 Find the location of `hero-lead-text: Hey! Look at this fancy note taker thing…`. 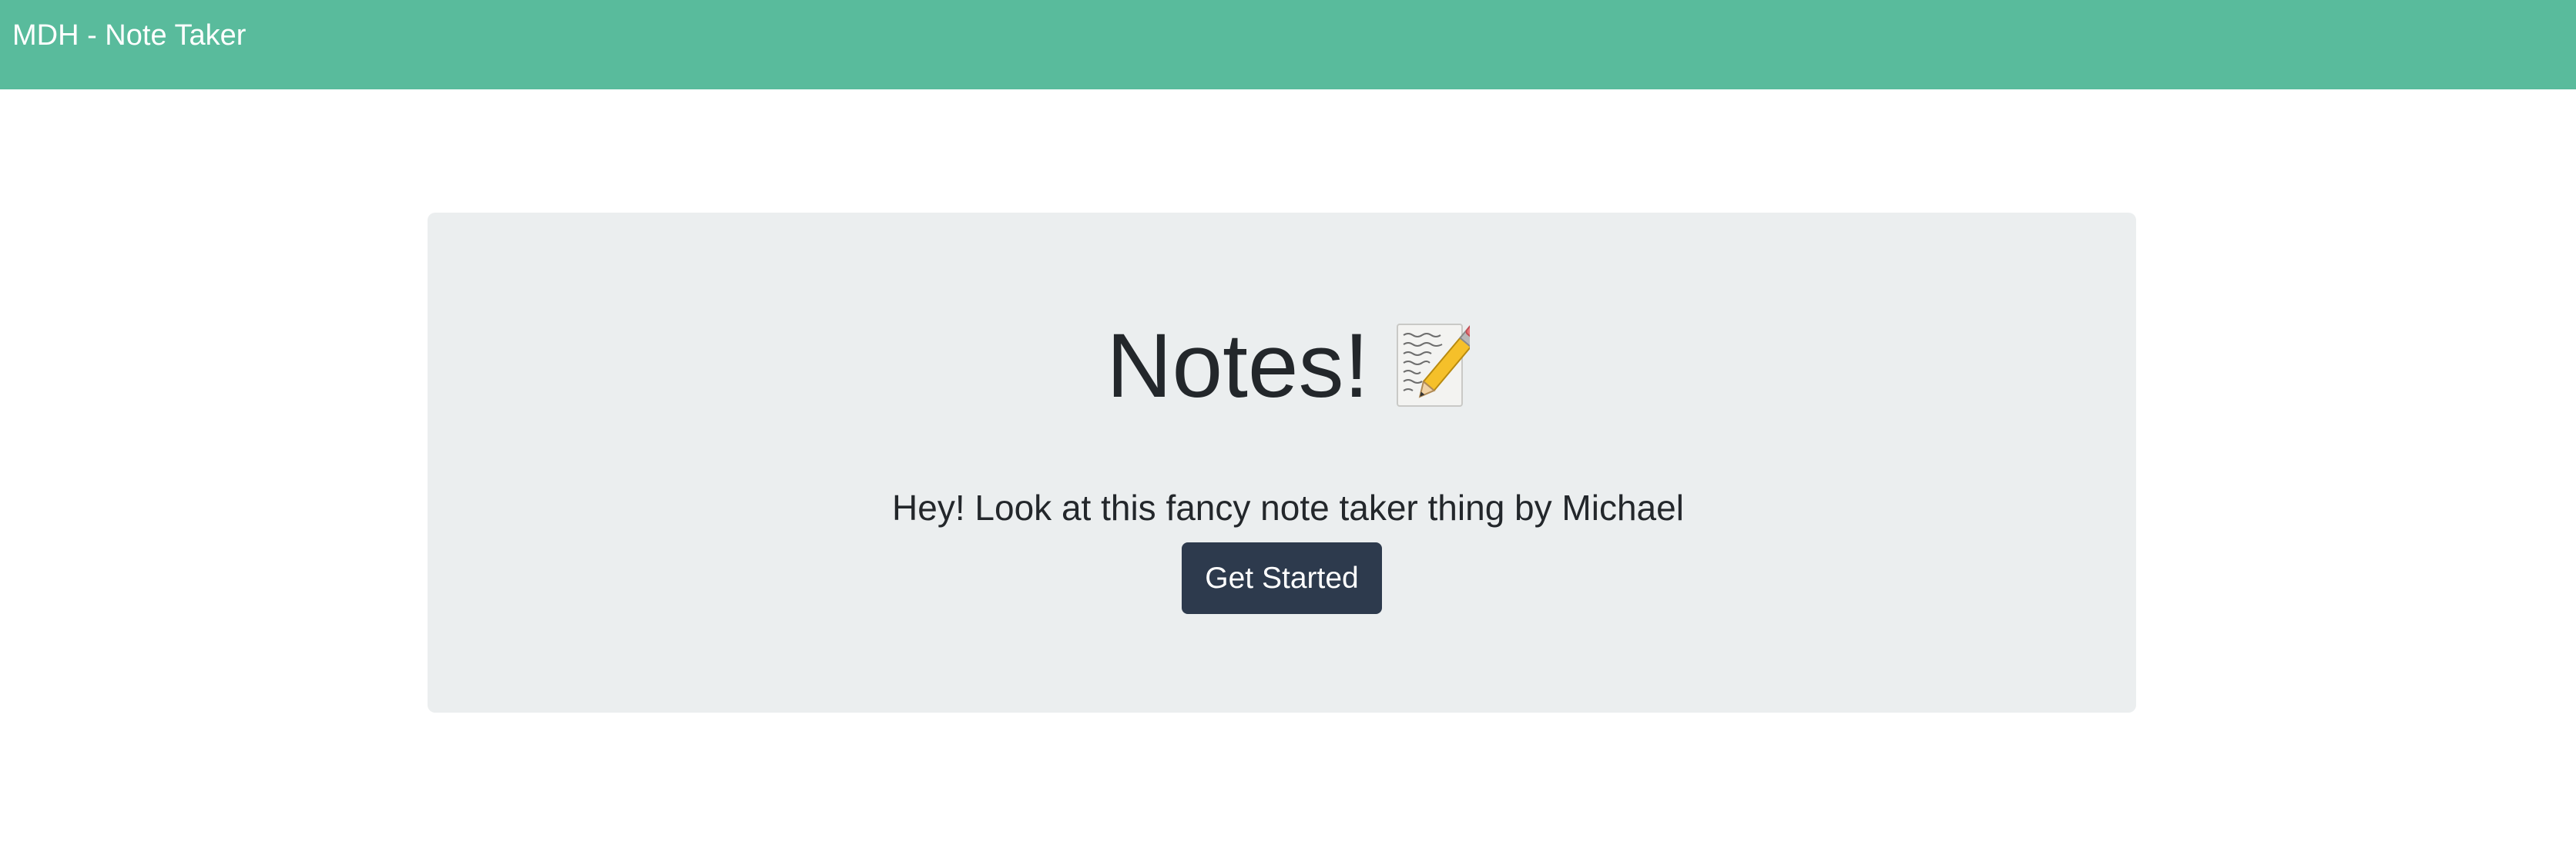

hero-lead-text: Hey! Look at this fancy note taker thing… is located at coordinates (1288, 508).